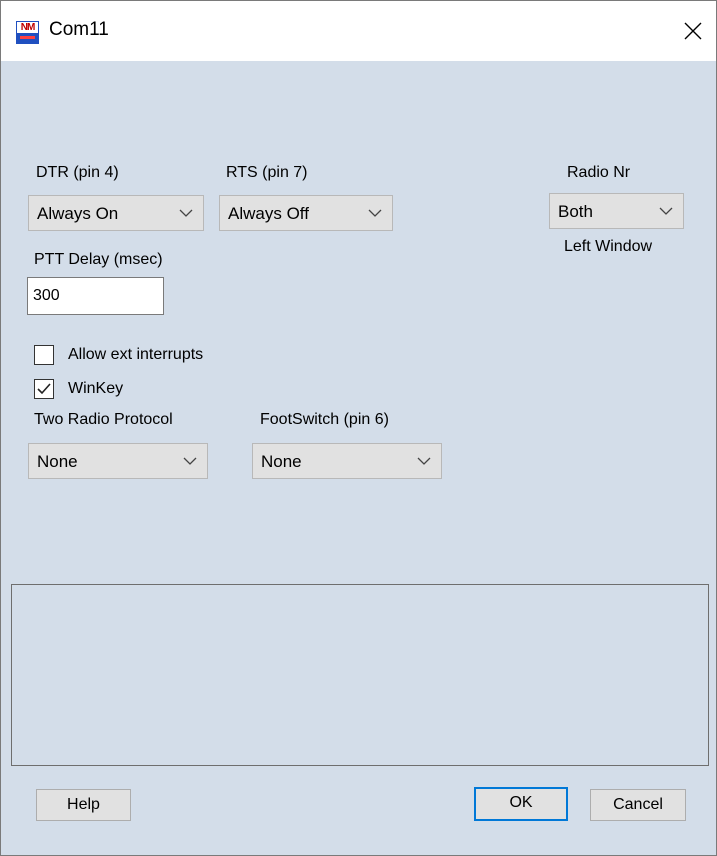  I want to click on two-radio-protocol-value: None, so click(57, 461).